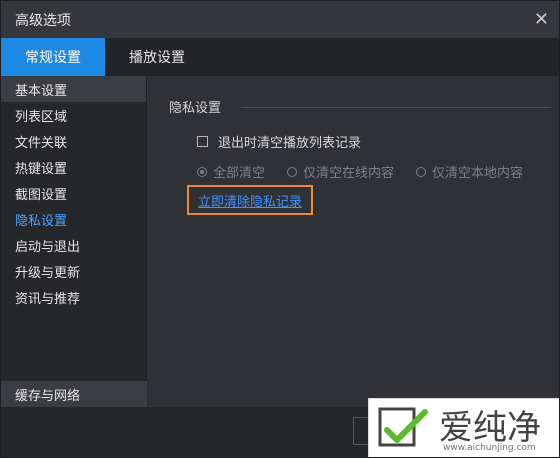 The width and height of the screenshot is (560, 458). Describe the element at coordinates (490, 428) in the screenshot. I see `watermark-brand: 爱纯净` at that location.